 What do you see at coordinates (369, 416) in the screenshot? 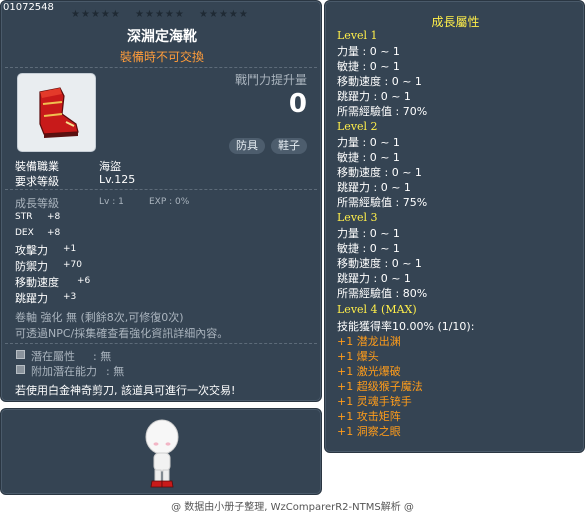
I see `skill-bonus-line: +1 攻击矩阵` at bounding box center [369, 416].